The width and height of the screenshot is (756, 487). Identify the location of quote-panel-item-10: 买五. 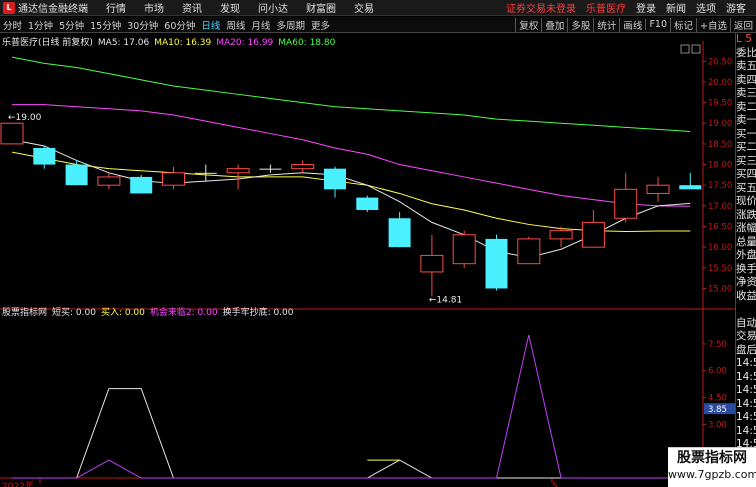
(746, 187).